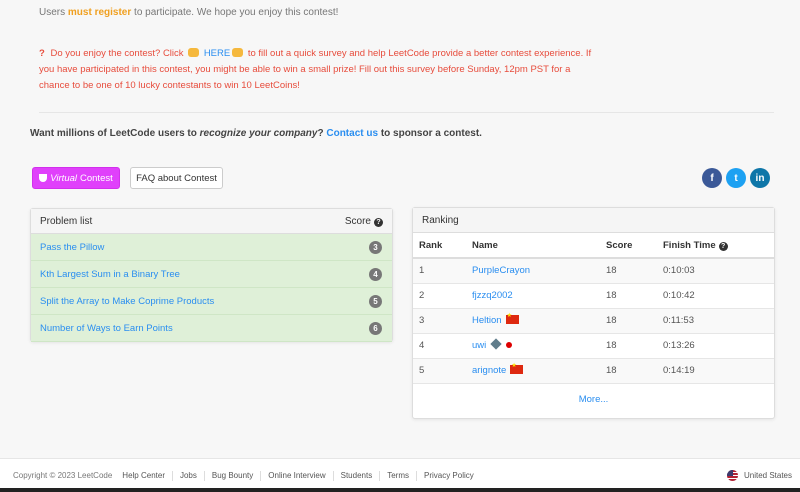  I want to click on name-column-header: Name, so click(533, 246).